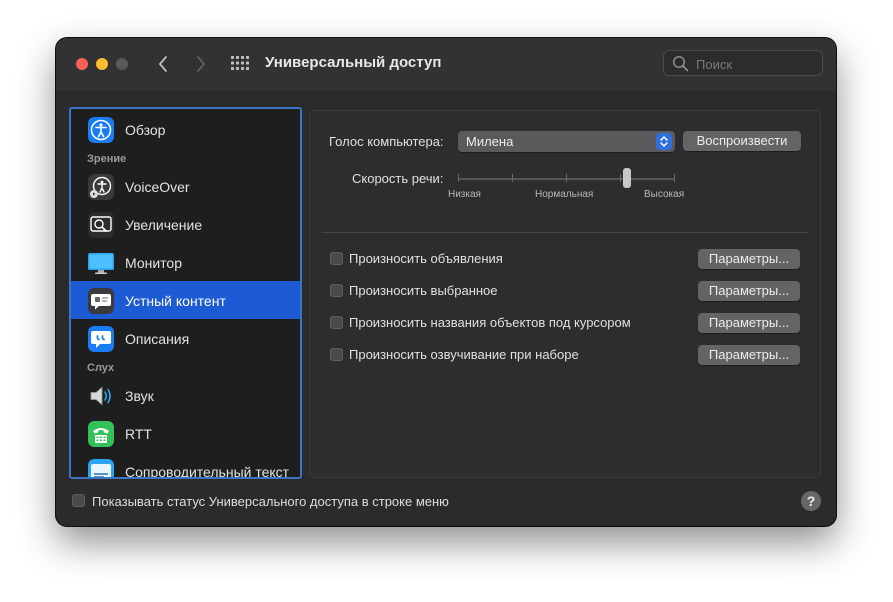  What do you see at coordinates (336, 354) in the screenshot?
I see `typing-feedback-checkbox` at bounding box center [336, 354].